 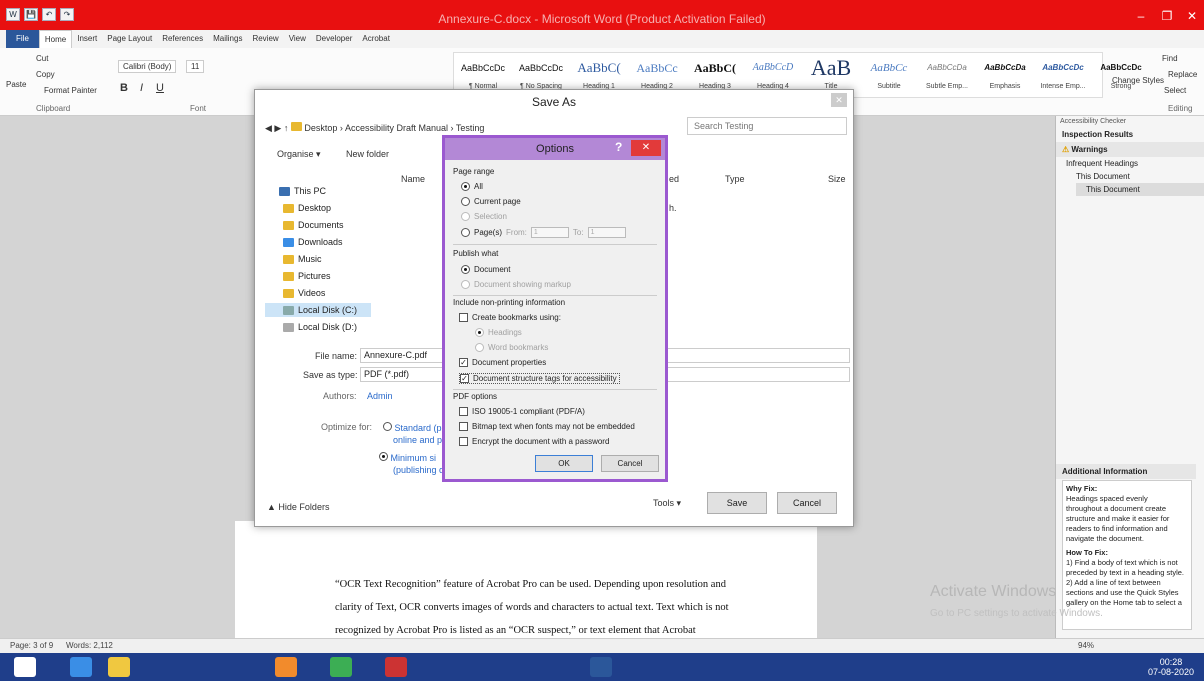 I want to click on encrypt-checkbox: Encrypt the document with a password, so click(x=534, y=441).